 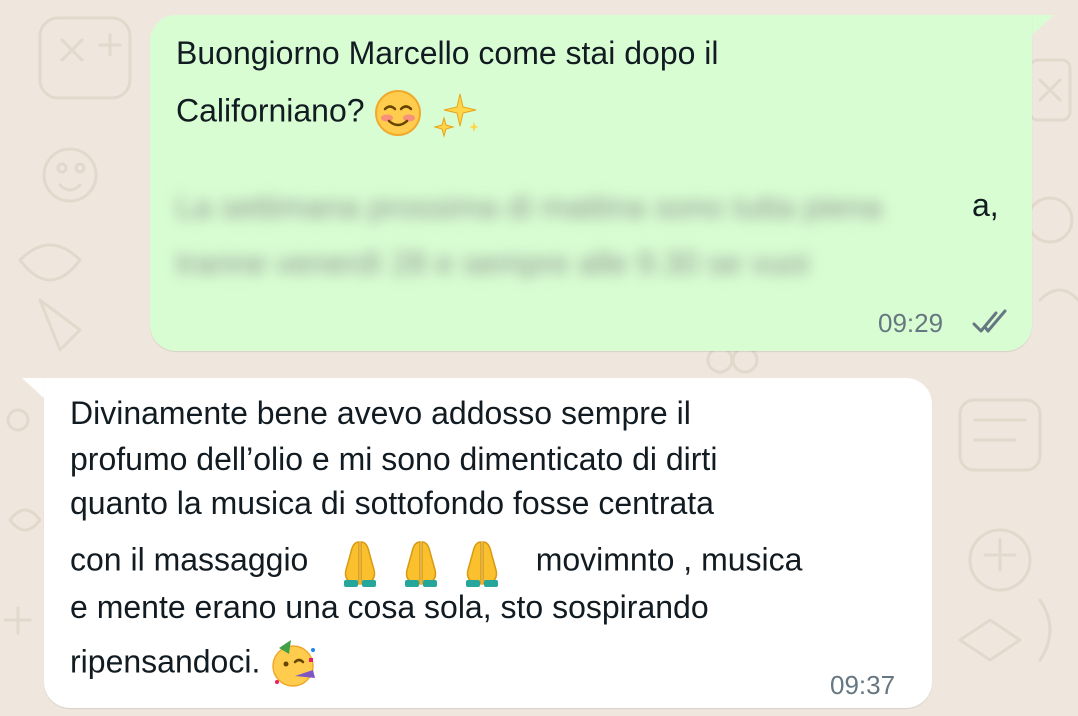 What do you see at coordinates (669, 559) in the screenshot?
I see `incoming-message-text-after-emoji: movimnto , musica` at bounding box center [669, 559].